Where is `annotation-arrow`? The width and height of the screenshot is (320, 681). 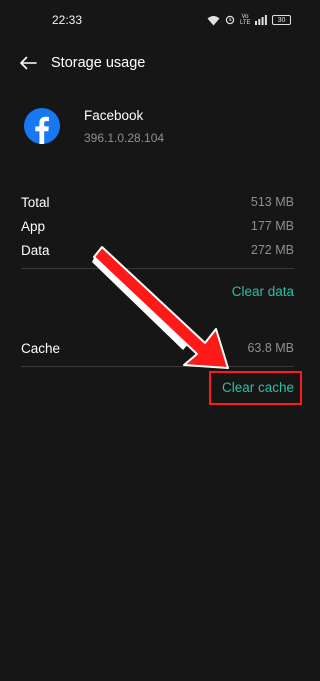
annotation-arrow is located at coordinates (160, 307).